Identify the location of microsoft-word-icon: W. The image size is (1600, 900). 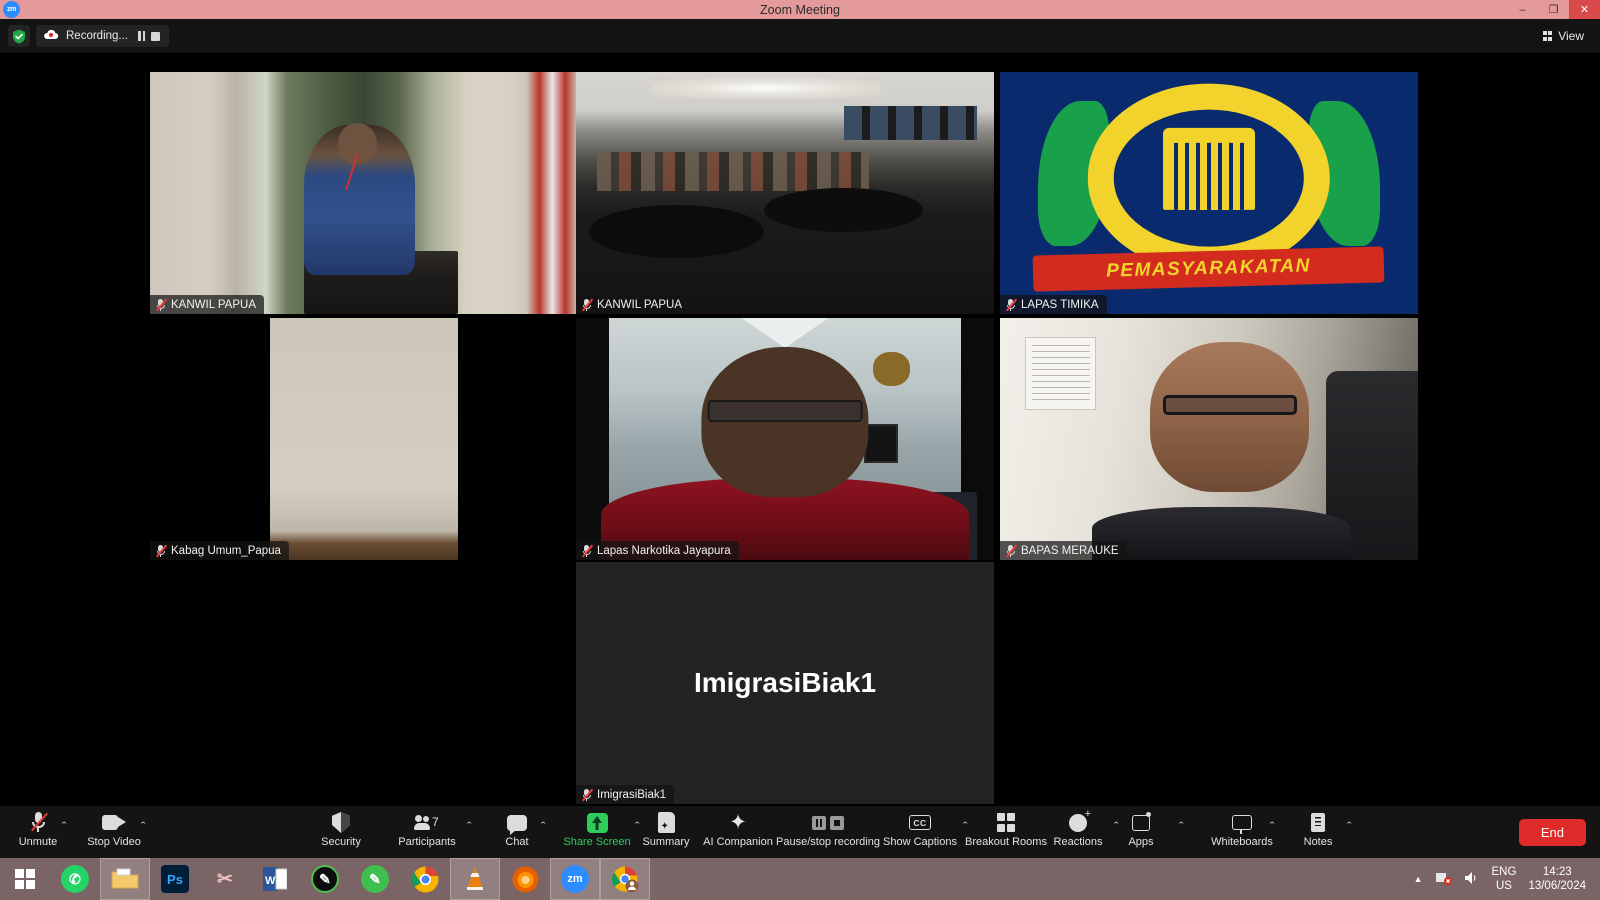
(275, 879).